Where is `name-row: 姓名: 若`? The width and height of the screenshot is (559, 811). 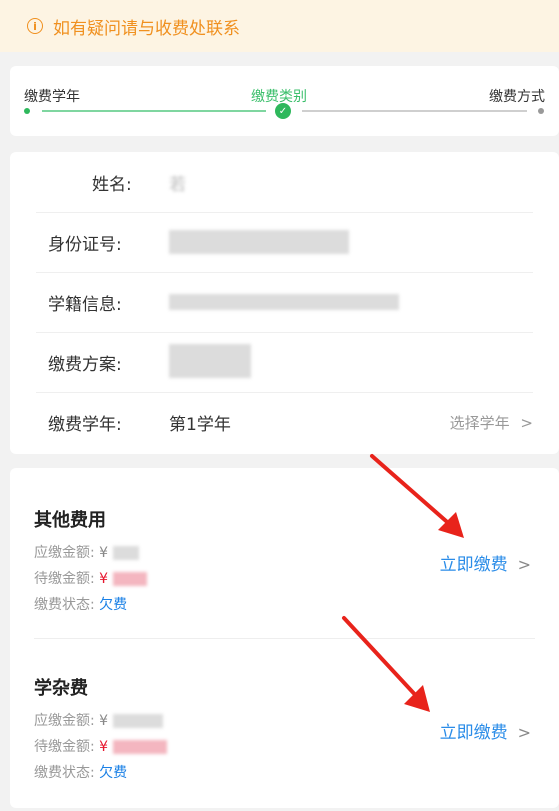
name-row: 姓名: 若 is located at coordinates (284, 182).